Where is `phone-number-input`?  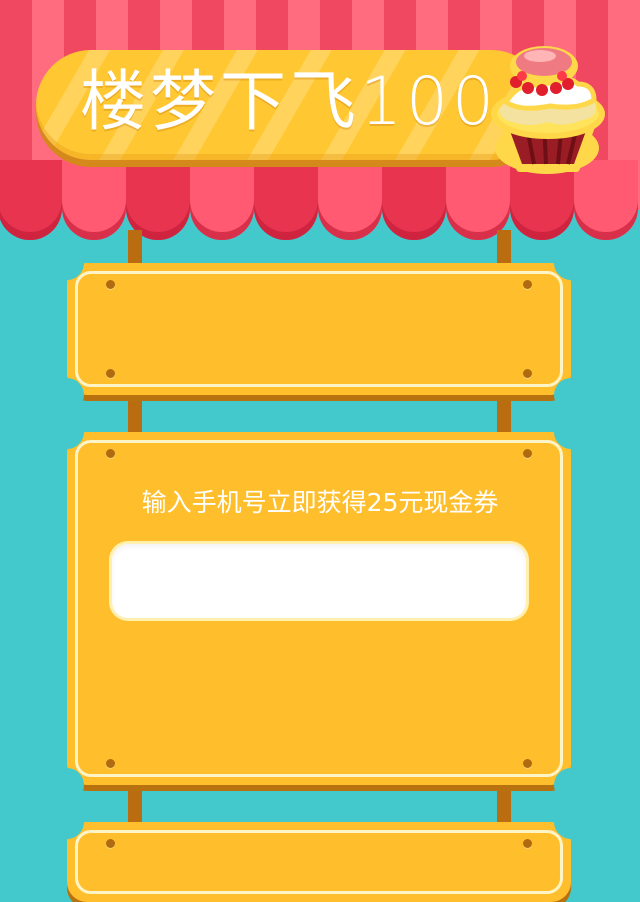
phone-number-input is located at coordinates (319, 581).